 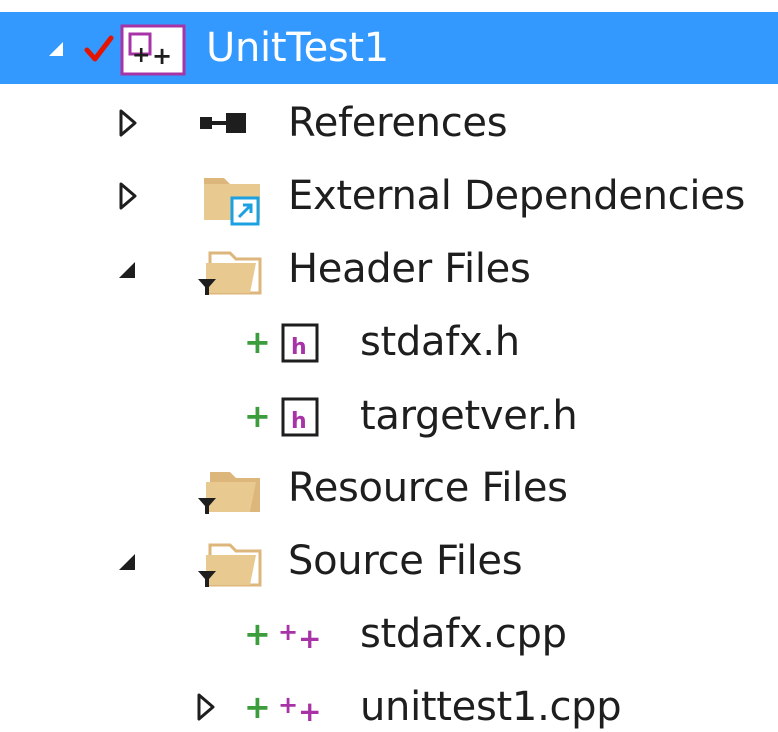 What do you see at coordinates (469, 416) in the screenshot?
I see `targetver-h-label: targetver.h` at bounding box center [469, 416].